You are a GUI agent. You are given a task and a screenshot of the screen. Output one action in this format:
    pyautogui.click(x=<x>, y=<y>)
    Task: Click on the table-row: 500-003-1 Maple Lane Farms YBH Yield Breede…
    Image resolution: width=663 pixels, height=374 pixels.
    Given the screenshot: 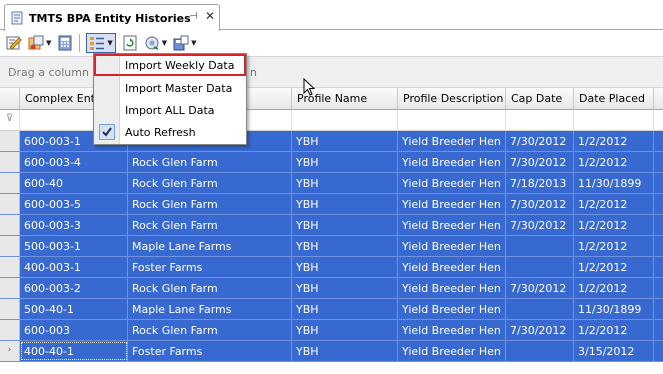 What is the action you would take?
    pyautogui.click(x=331, y=246)
    